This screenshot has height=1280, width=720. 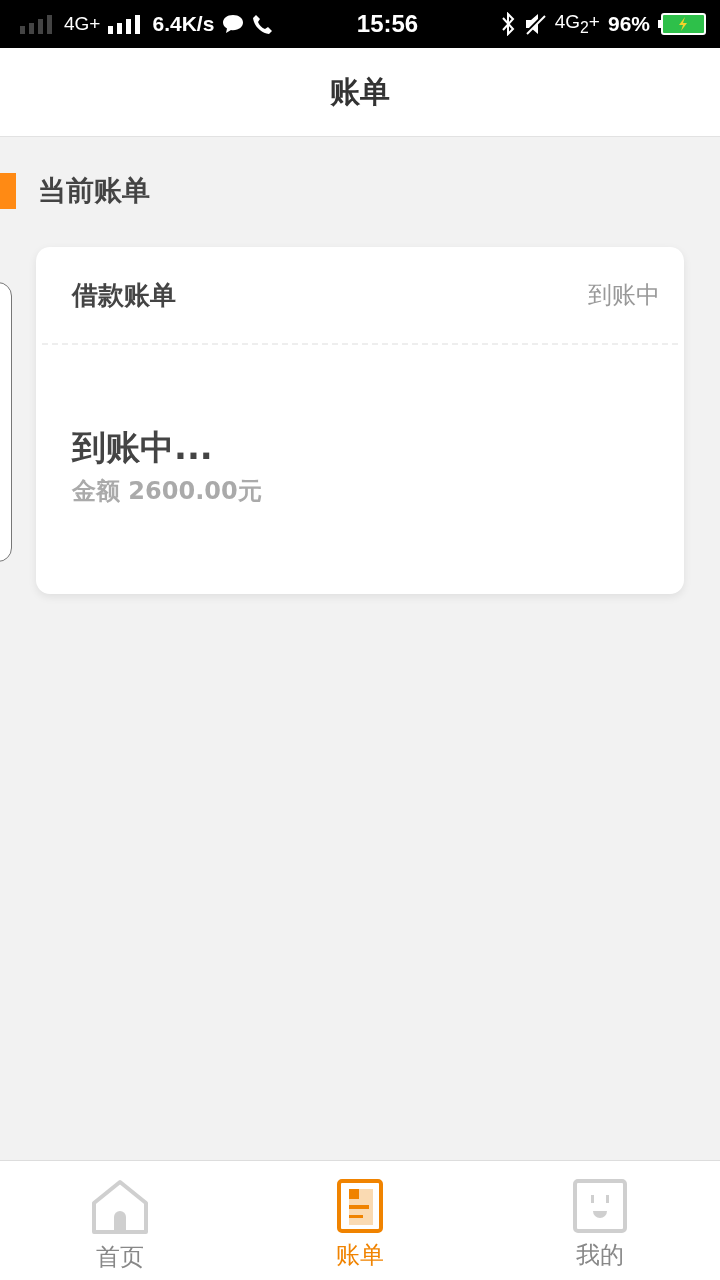 What do you see at coordinates (120, 1207) in the screenshot?
I see `house-icon` at bounding box center [120, 1207].